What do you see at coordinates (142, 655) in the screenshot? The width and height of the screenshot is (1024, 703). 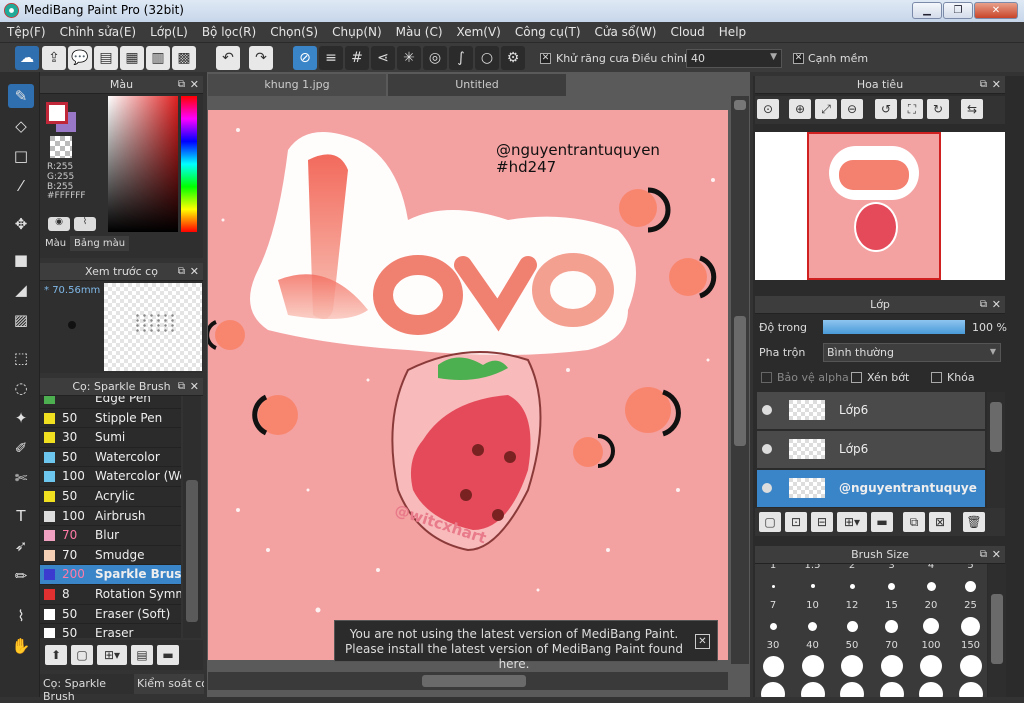 I see `brush-settings-icon: ▤` at bounding box center [142, 655].